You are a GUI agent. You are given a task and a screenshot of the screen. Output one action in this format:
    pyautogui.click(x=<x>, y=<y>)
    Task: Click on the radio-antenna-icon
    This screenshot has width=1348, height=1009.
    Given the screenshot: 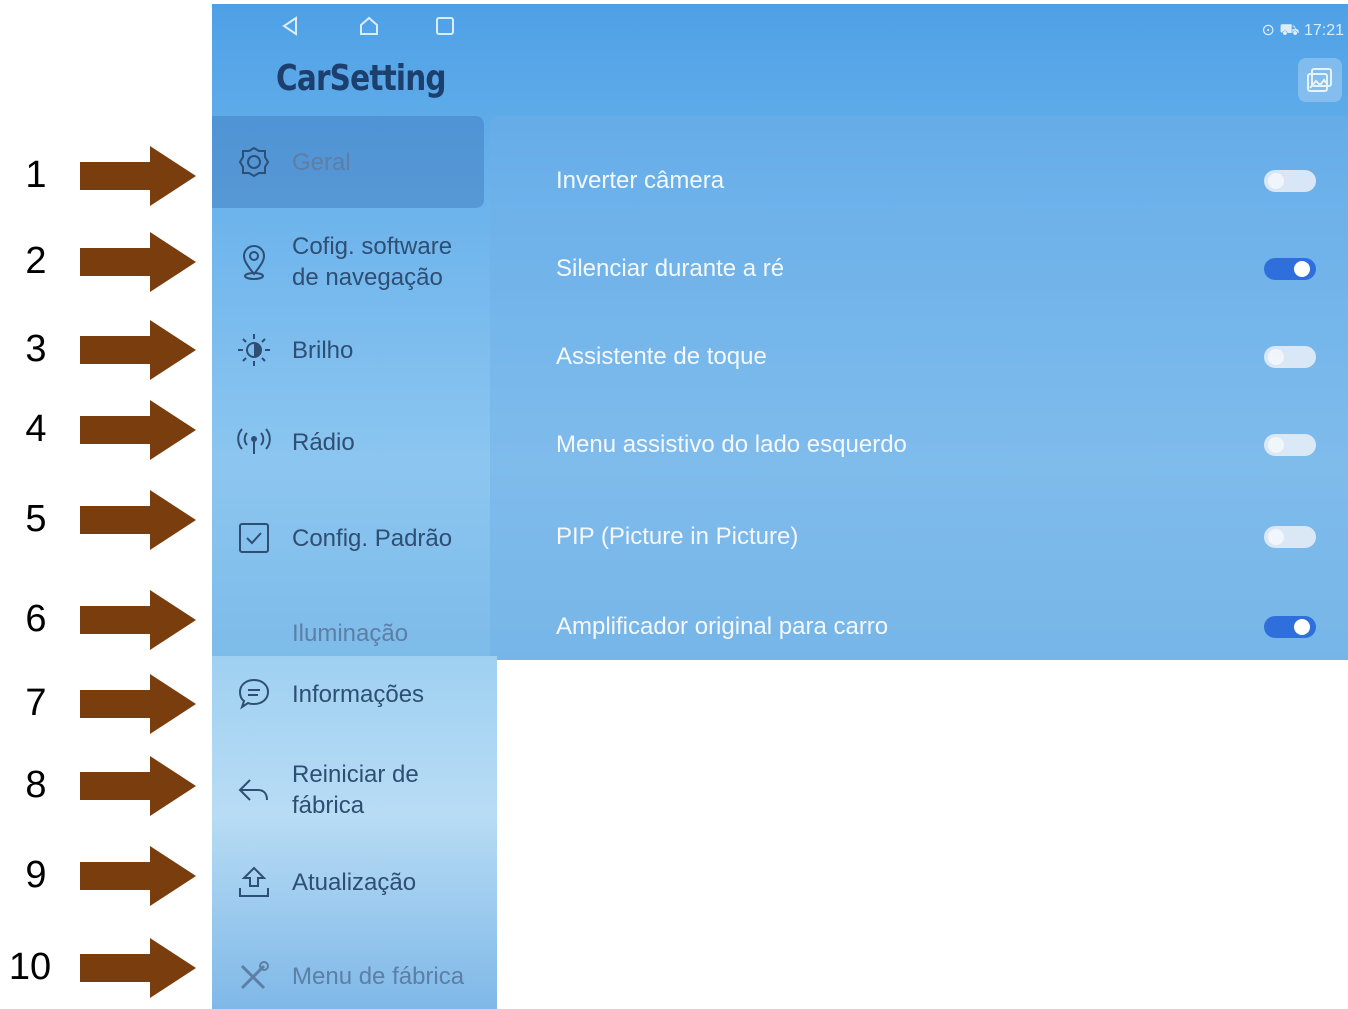 What is the action you would take?
    pyautogui.click(x=254, y=441)
    